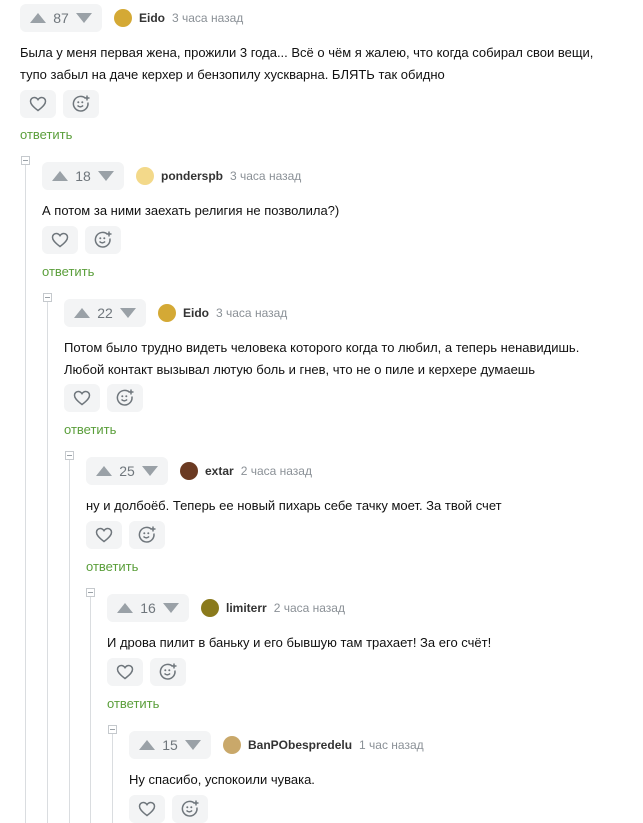 The width and height of the screenshot is (643, 823). Describe the element at coordinates (219, 471) in the screenshot. I see `author-name: extar` at that location.